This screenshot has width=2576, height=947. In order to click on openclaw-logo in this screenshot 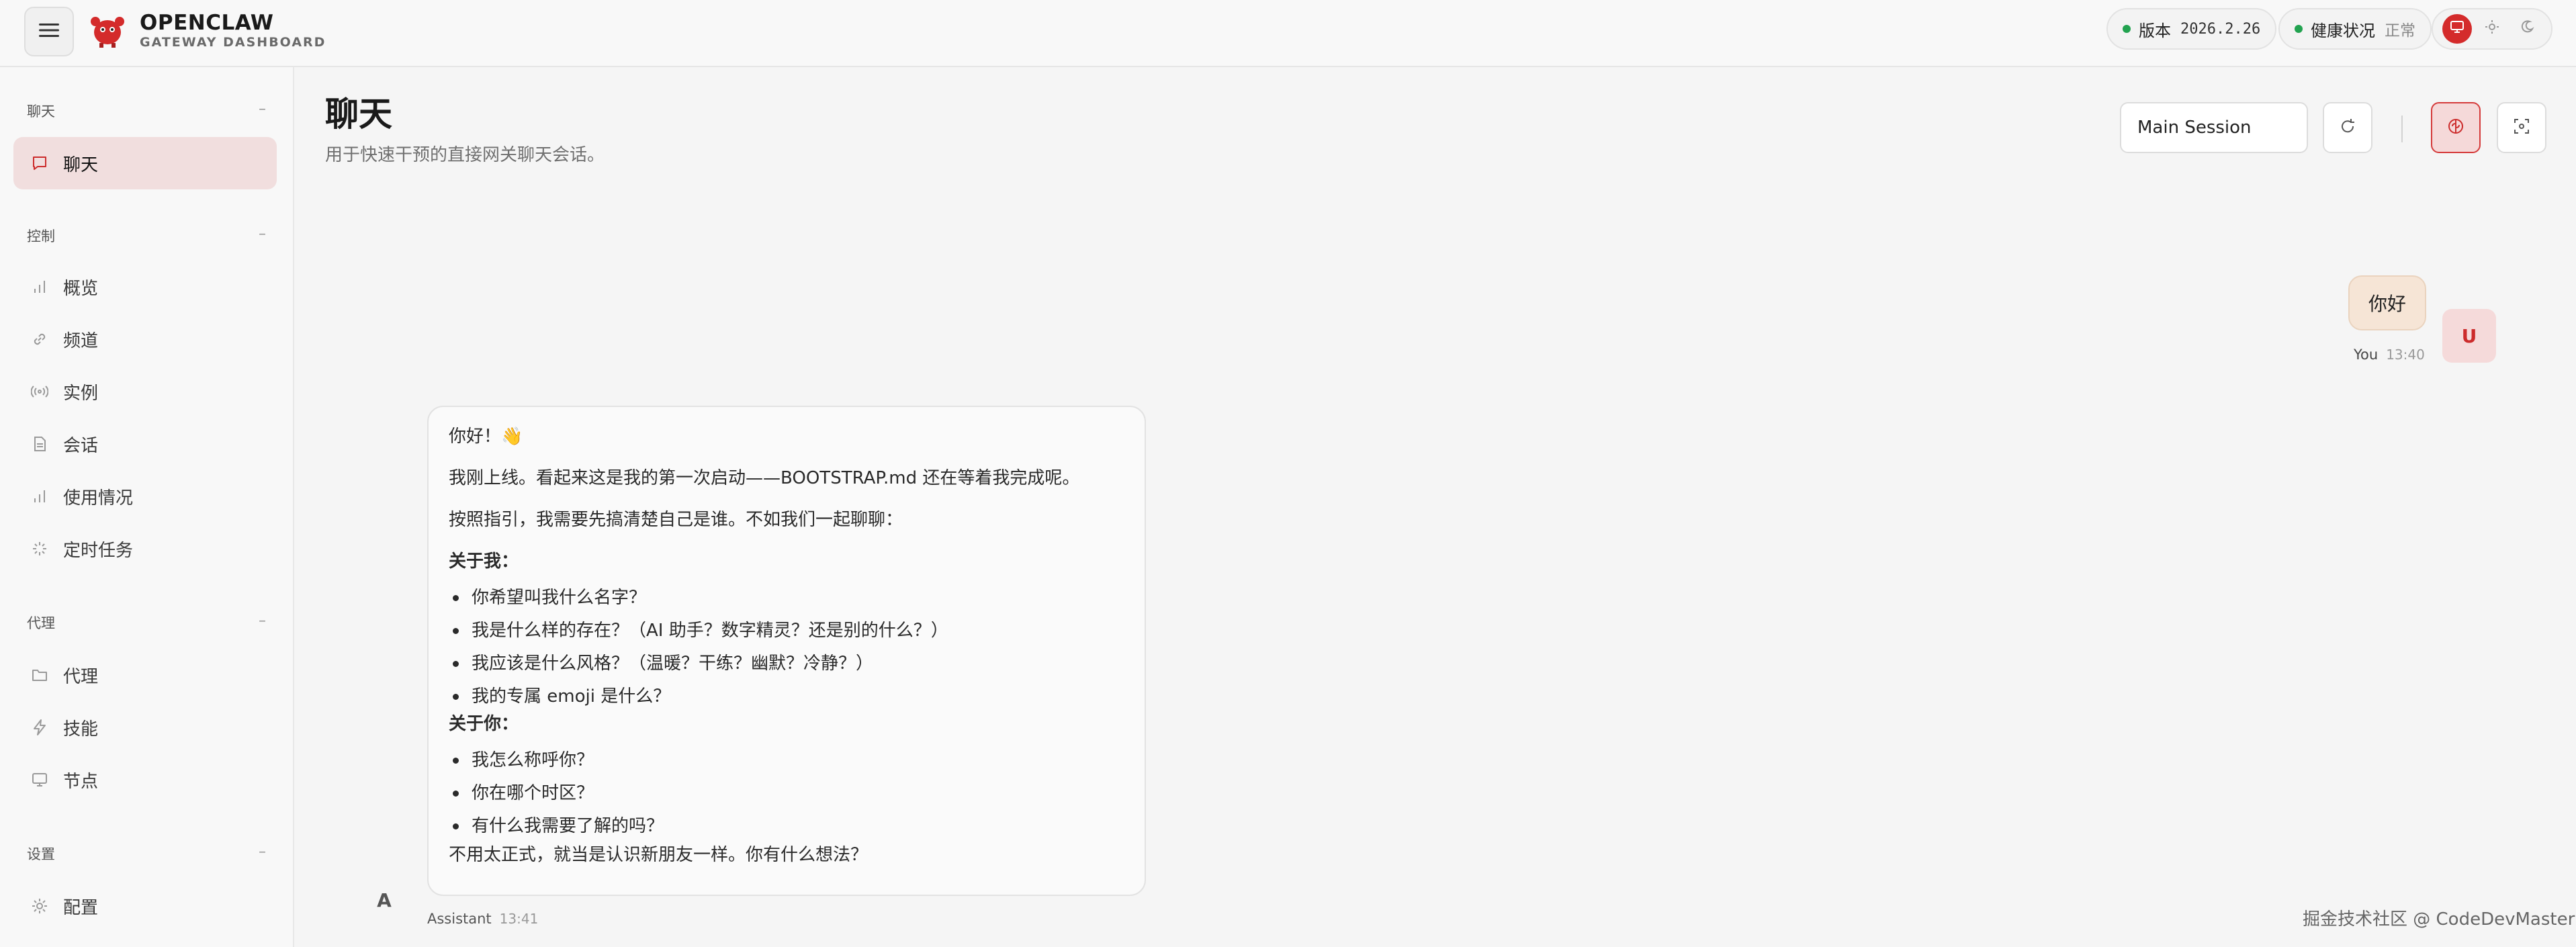, I will do `click(108, 30)`.